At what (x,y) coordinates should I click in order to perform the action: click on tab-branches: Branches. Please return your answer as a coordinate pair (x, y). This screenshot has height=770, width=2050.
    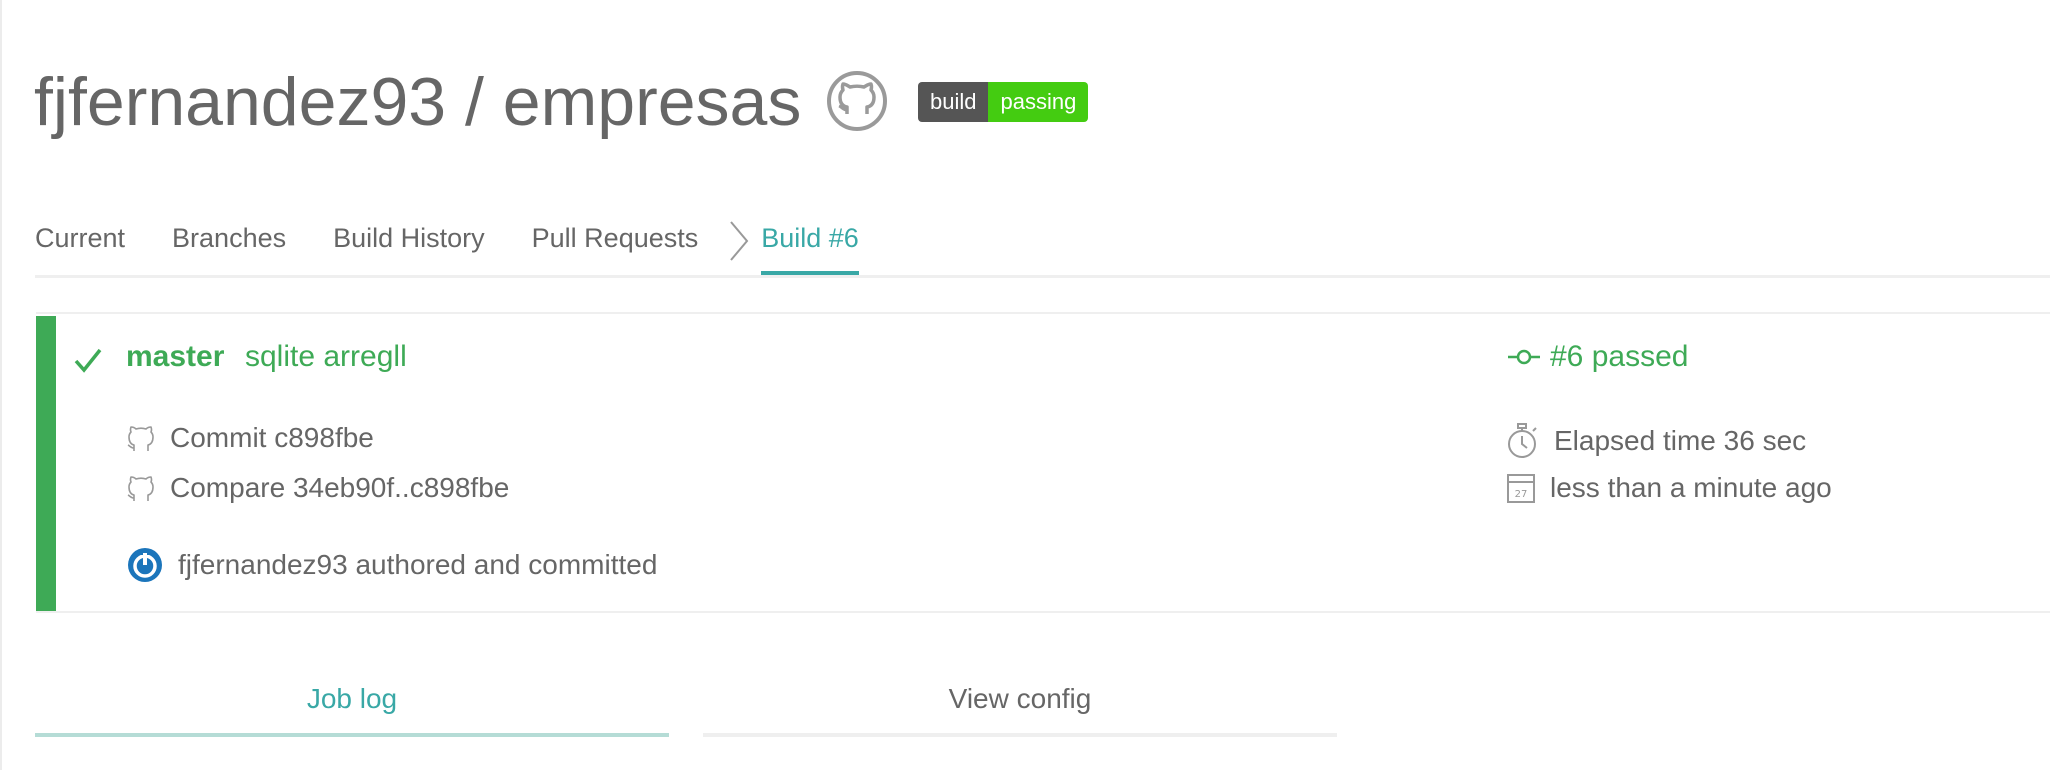
    Looking at the image, I should click on (229, 236).